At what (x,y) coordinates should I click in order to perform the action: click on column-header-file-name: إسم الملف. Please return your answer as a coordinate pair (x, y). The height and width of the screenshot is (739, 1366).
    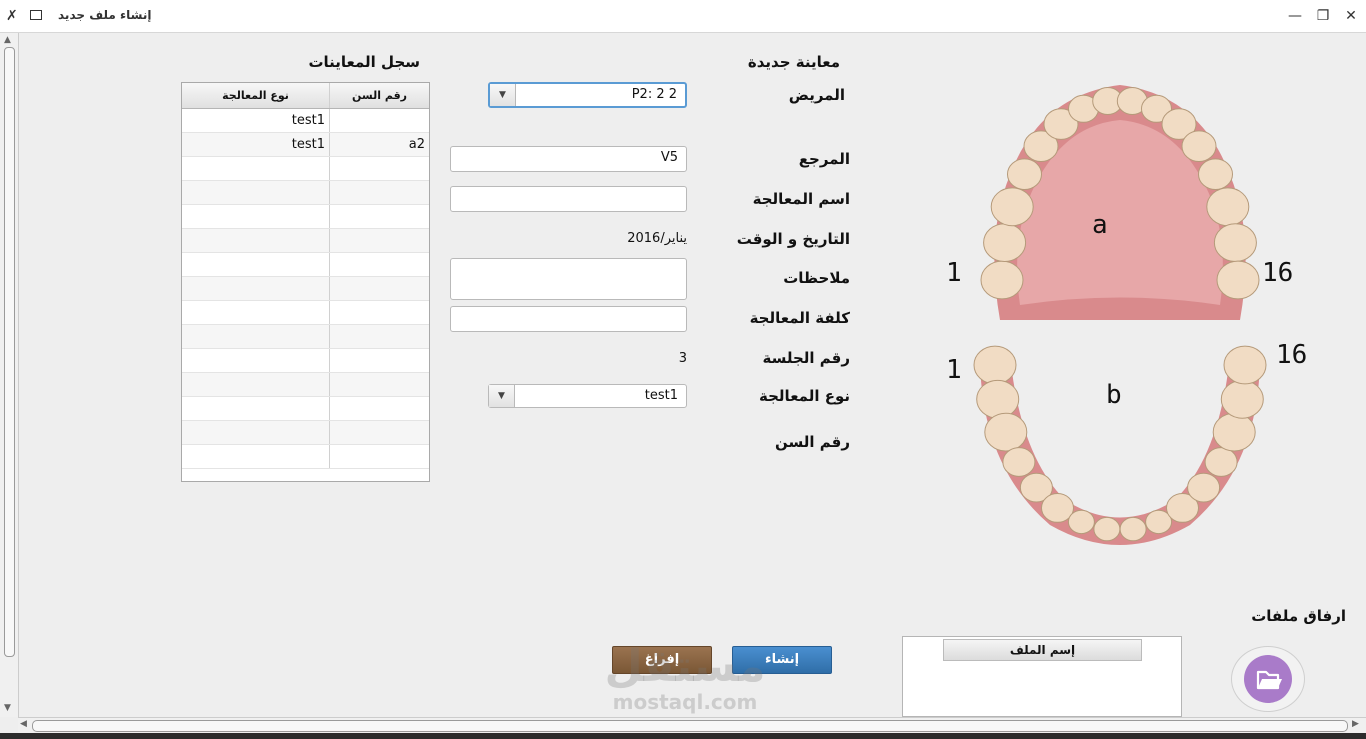
    Looking at the image, I should click on (1042, 650).